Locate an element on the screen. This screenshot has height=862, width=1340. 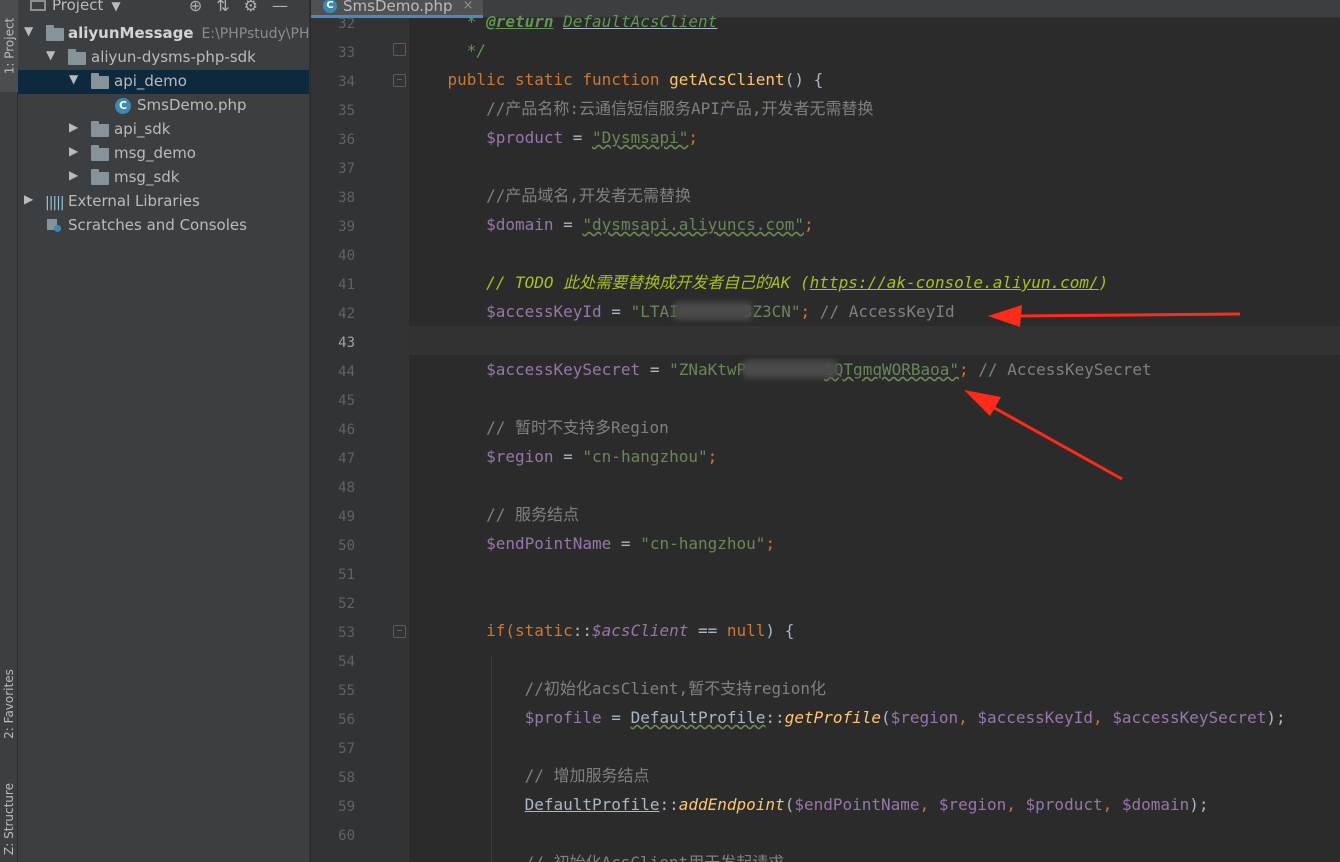
line-number: 53 is located at coordinates (346, 633).